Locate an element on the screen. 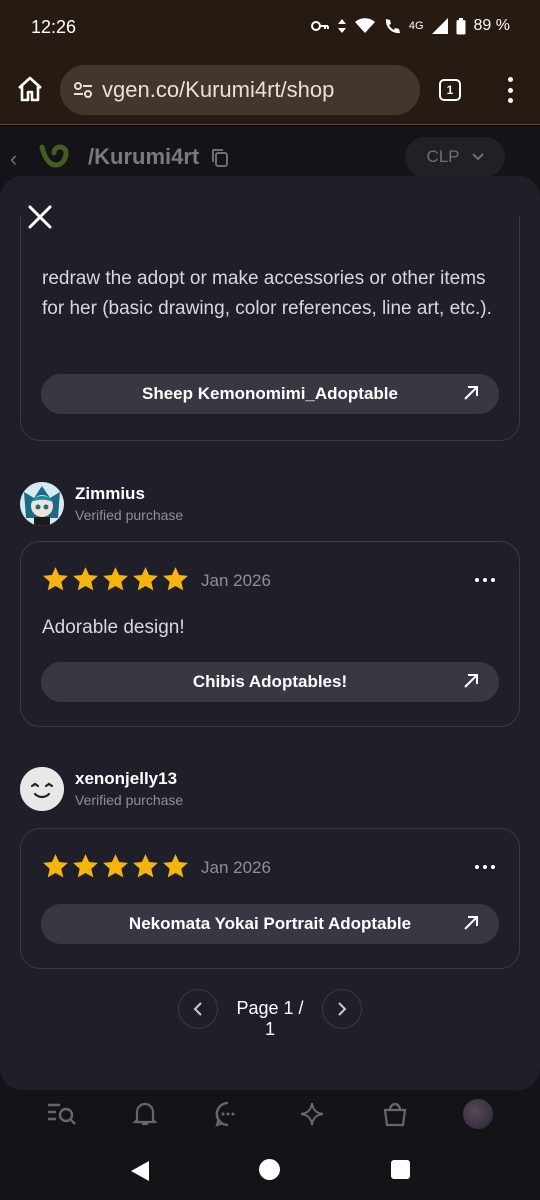 The width and height of the screenshot is (540, 1200). browser-menu-button is located at coordinates (510, 90).